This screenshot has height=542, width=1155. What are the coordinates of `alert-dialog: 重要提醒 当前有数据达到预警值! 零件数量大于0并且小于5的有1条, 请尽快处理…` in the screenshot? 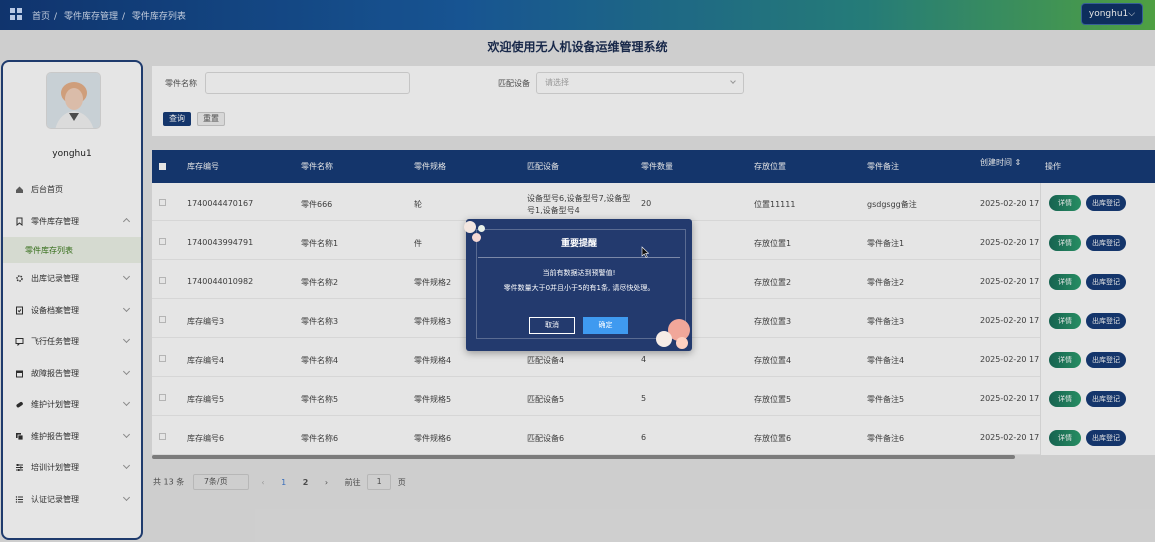 It's located at (578, 285).